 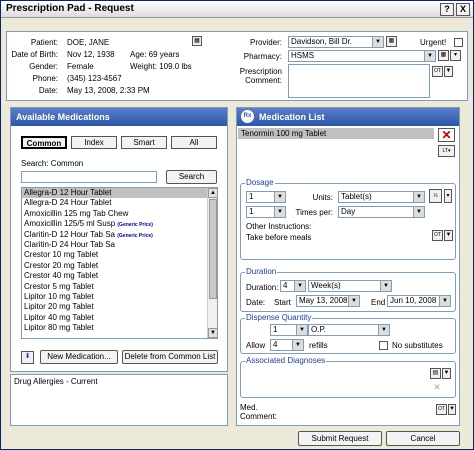 What do you see at coordinates (48, 90) in the screenshot?
I see `date-label: Date:` at bounding box center [48, 90].